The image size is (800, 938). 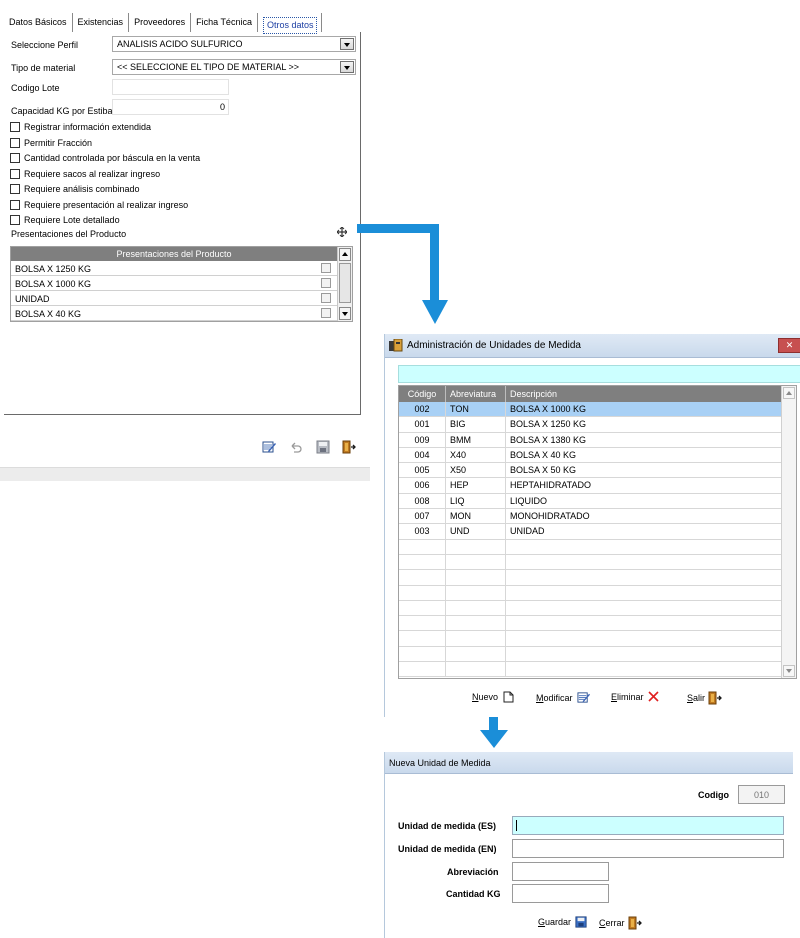 I want to click on table-row: 003 UND UNIDAD, so click(x=597, y=532).